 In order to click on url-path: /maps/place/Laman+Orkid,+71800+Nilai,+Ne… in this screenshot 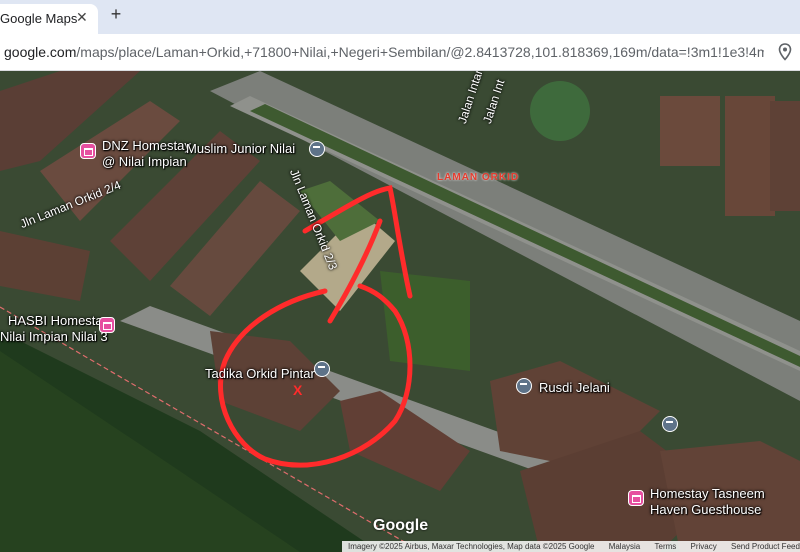, I will do `click(420, 52)`.